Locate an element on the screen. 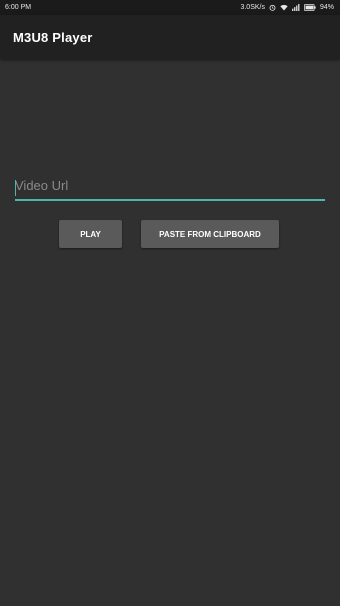 This screenshot has height=606, width=340. battery-icon is located at coordinates (309, 7).